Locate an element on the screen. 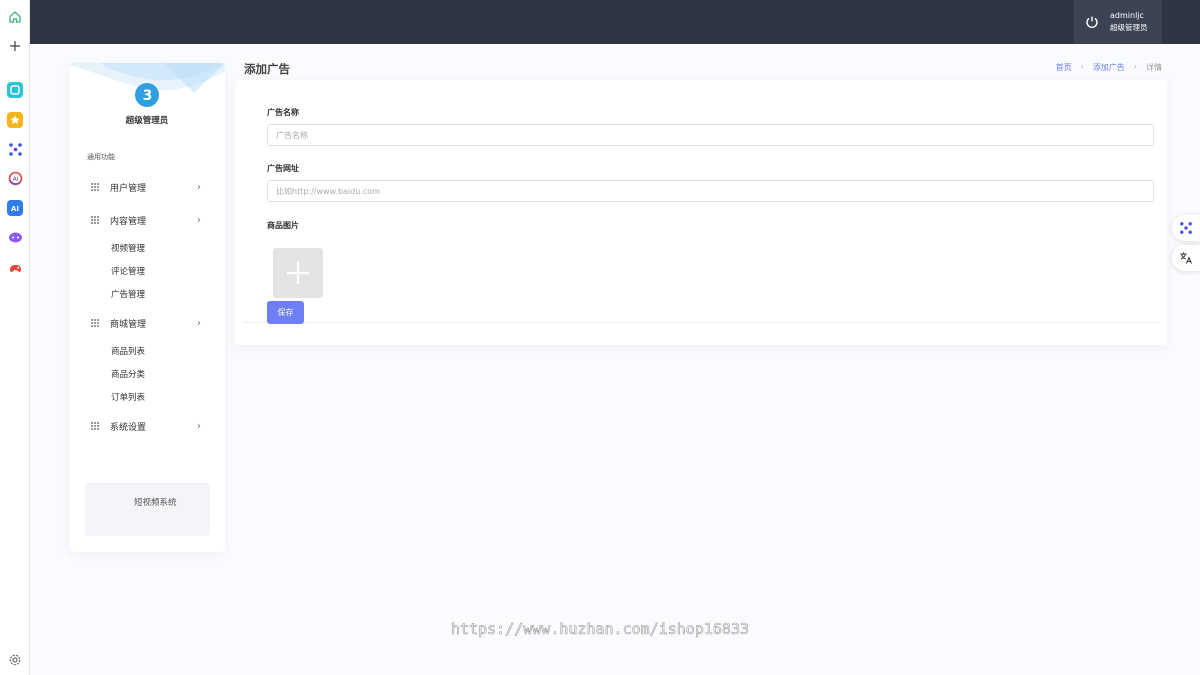  menu-label: 用户管理 is located at coordinates (128, 188).